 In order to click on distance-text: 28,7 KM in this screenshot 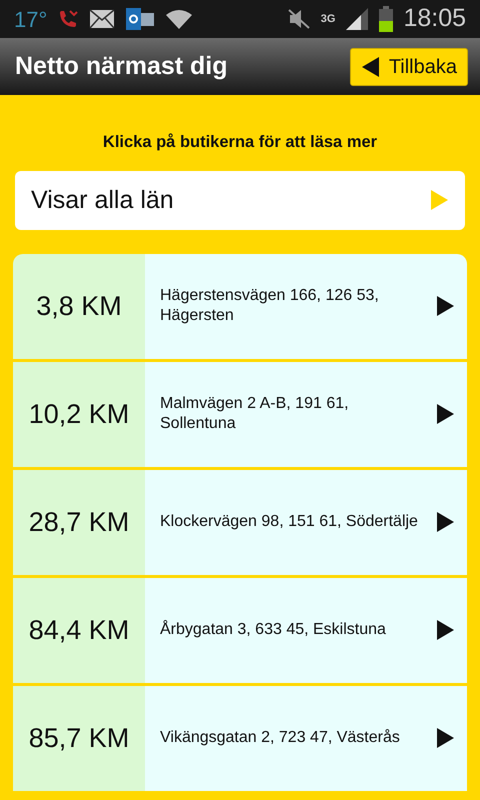, I will do `click(79, 522)`.